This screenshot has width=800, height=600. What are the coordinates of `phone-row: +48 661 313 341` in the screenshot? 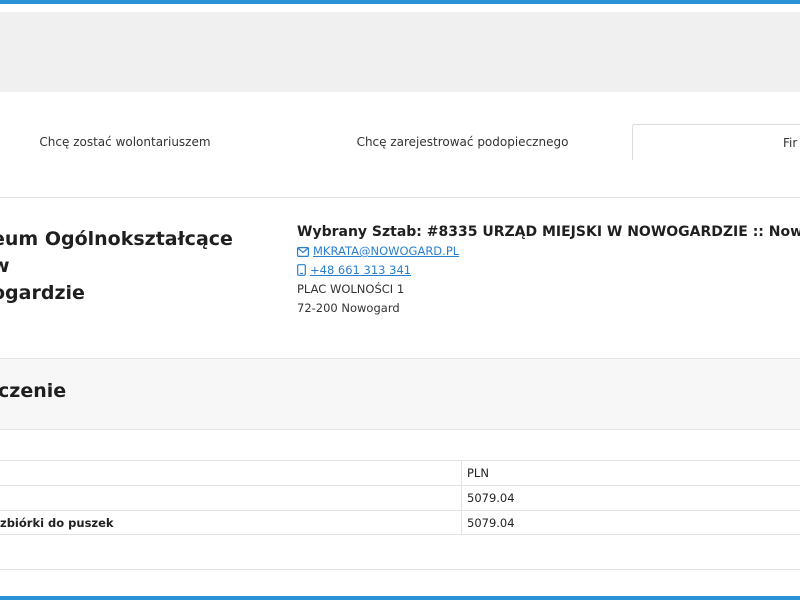 It's located at (548, 270).